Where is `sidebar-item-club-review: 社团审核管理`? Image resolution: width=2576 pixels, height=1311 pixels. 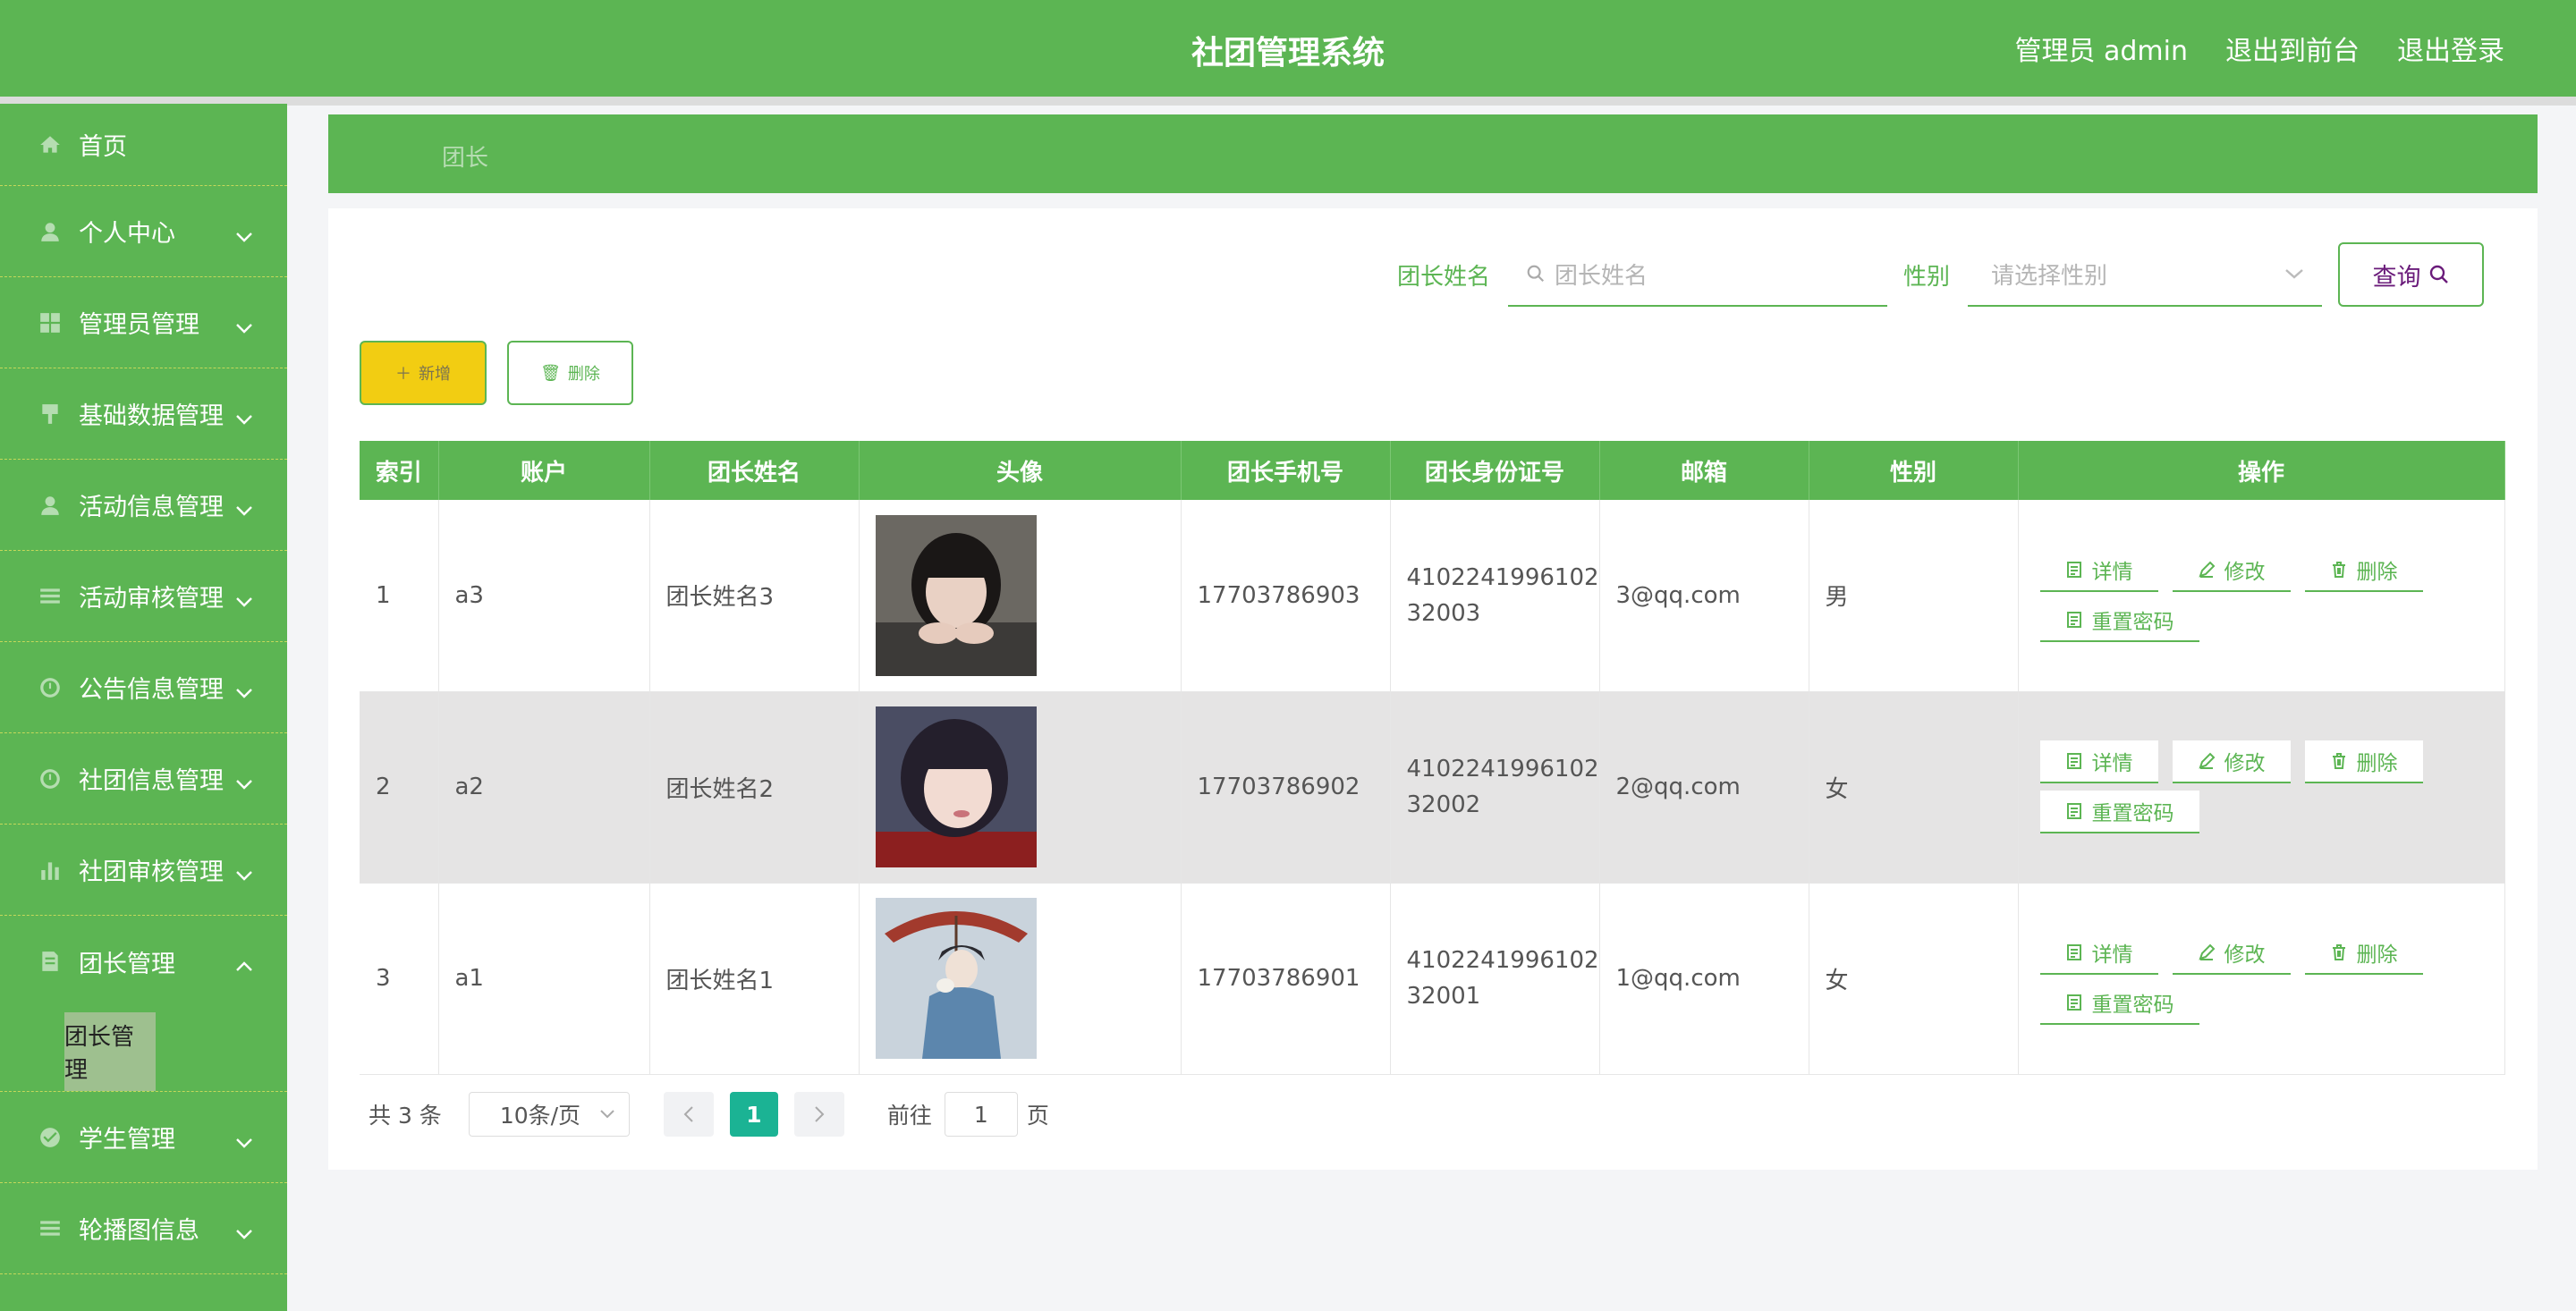 sidebar-item-club-review: 社团审核管理 is located at coordinates (143, 870).